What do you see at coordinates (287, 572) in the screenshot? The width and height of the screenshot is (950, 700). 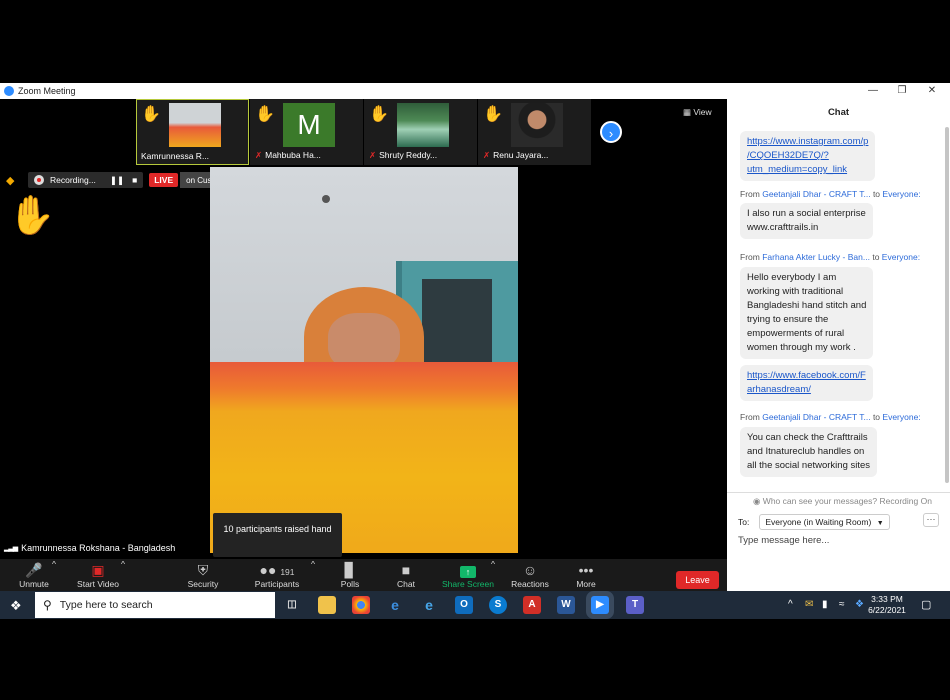 I see `participants-count: 191` at bounding box center [287, 572].